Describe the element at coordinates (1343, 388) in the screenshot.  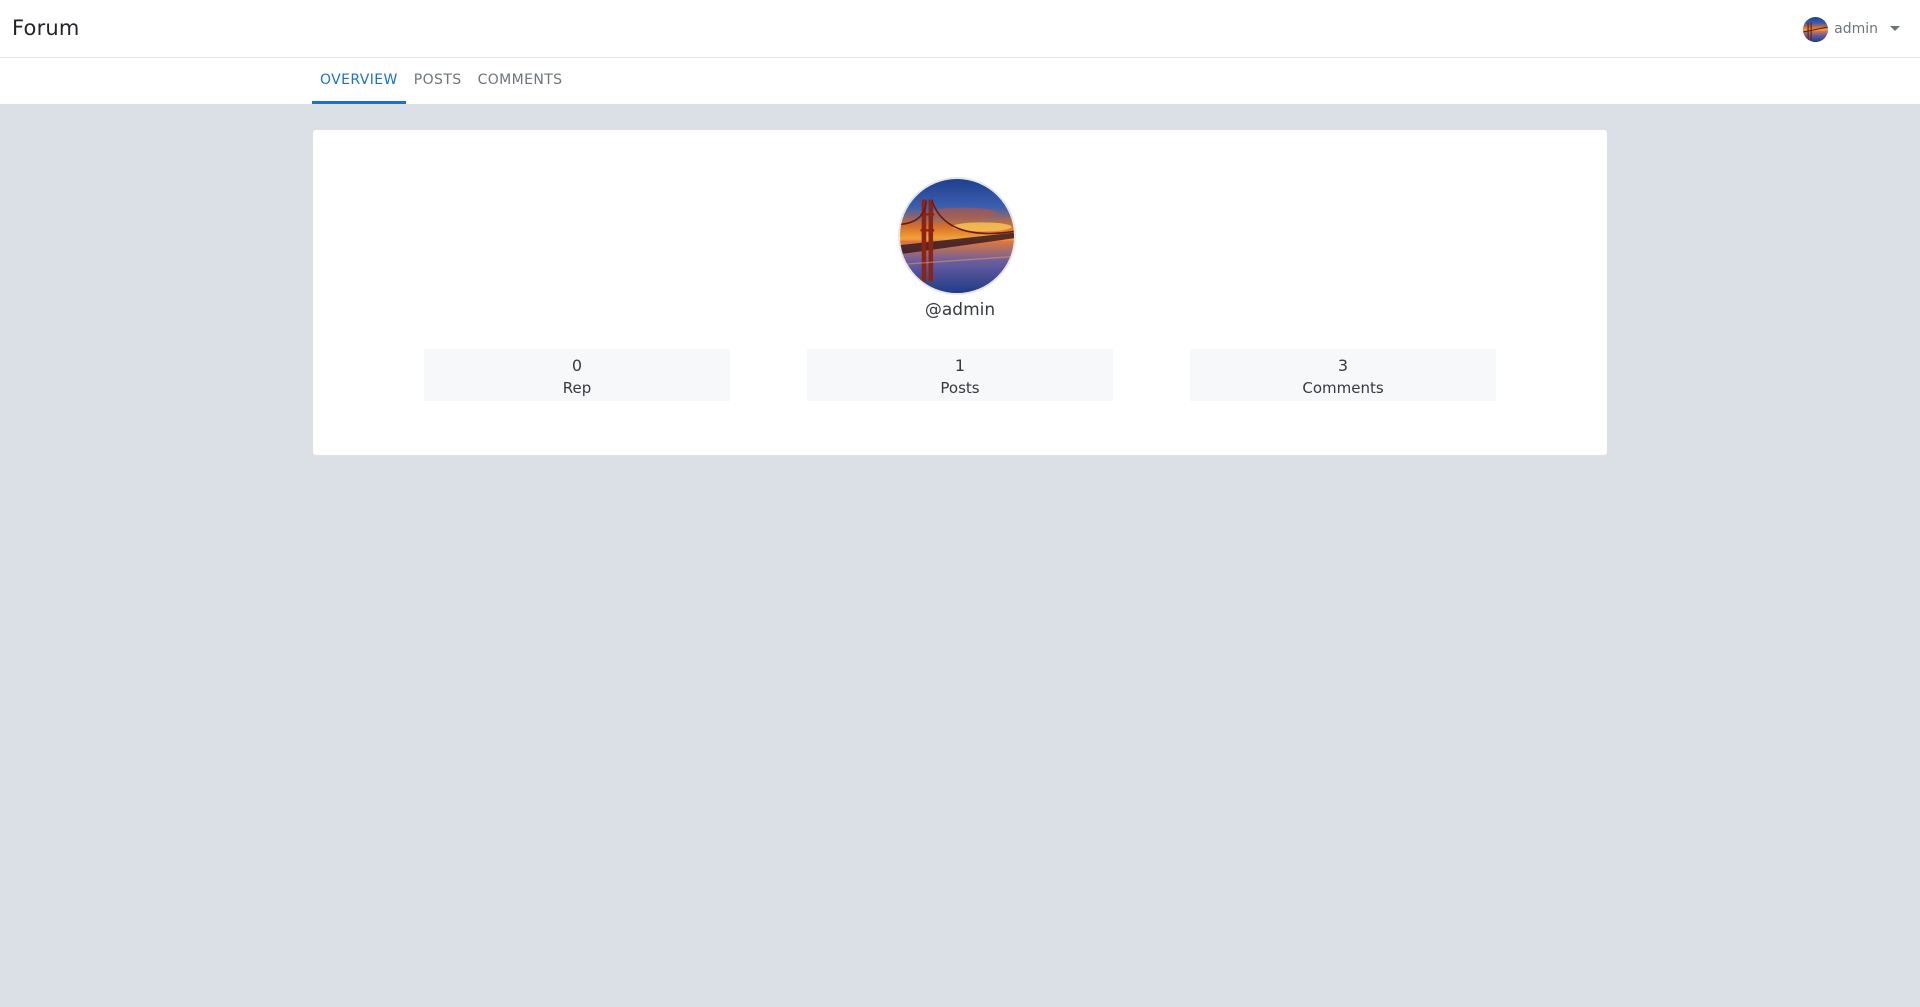
I see `stat-label: Comments` at that location.